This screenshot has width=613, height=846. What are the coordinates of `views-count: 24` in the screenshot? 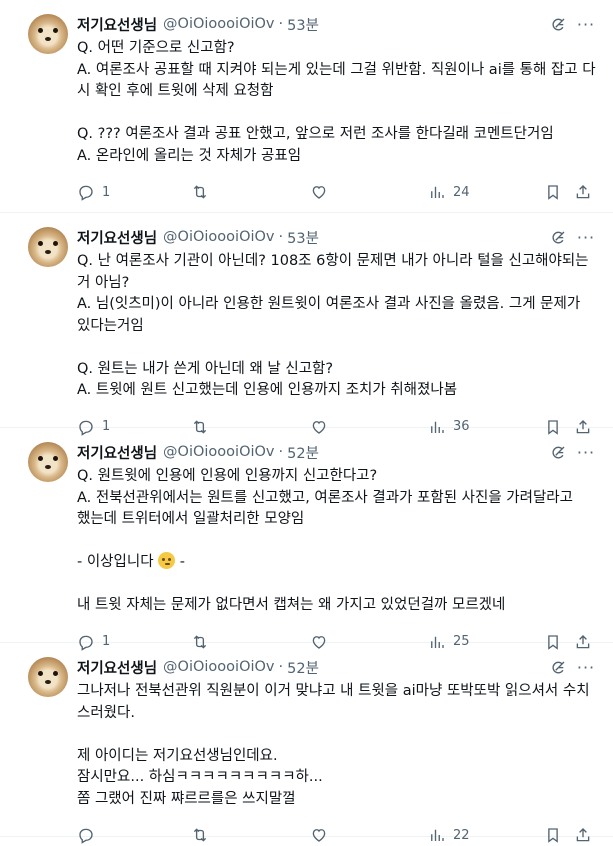 It's located at (461, 192).